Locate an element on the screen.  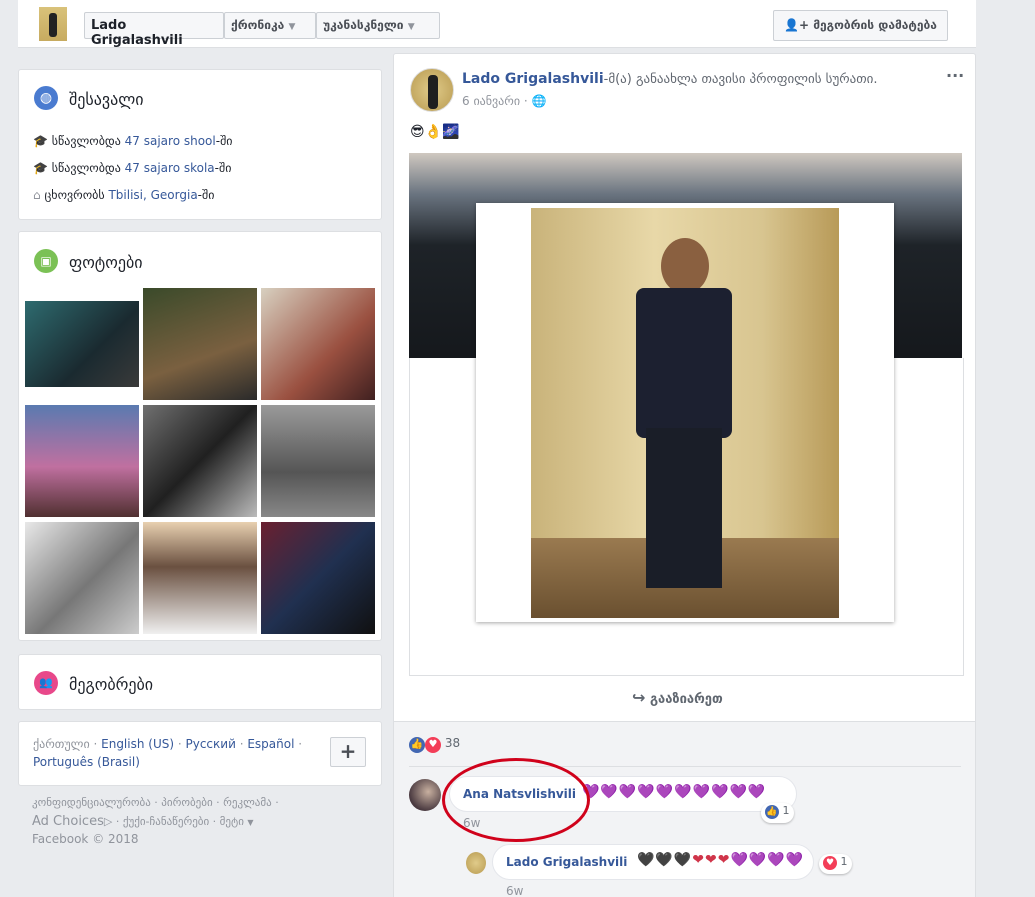
language-current: ქართული is located at coordinates (61, 744).